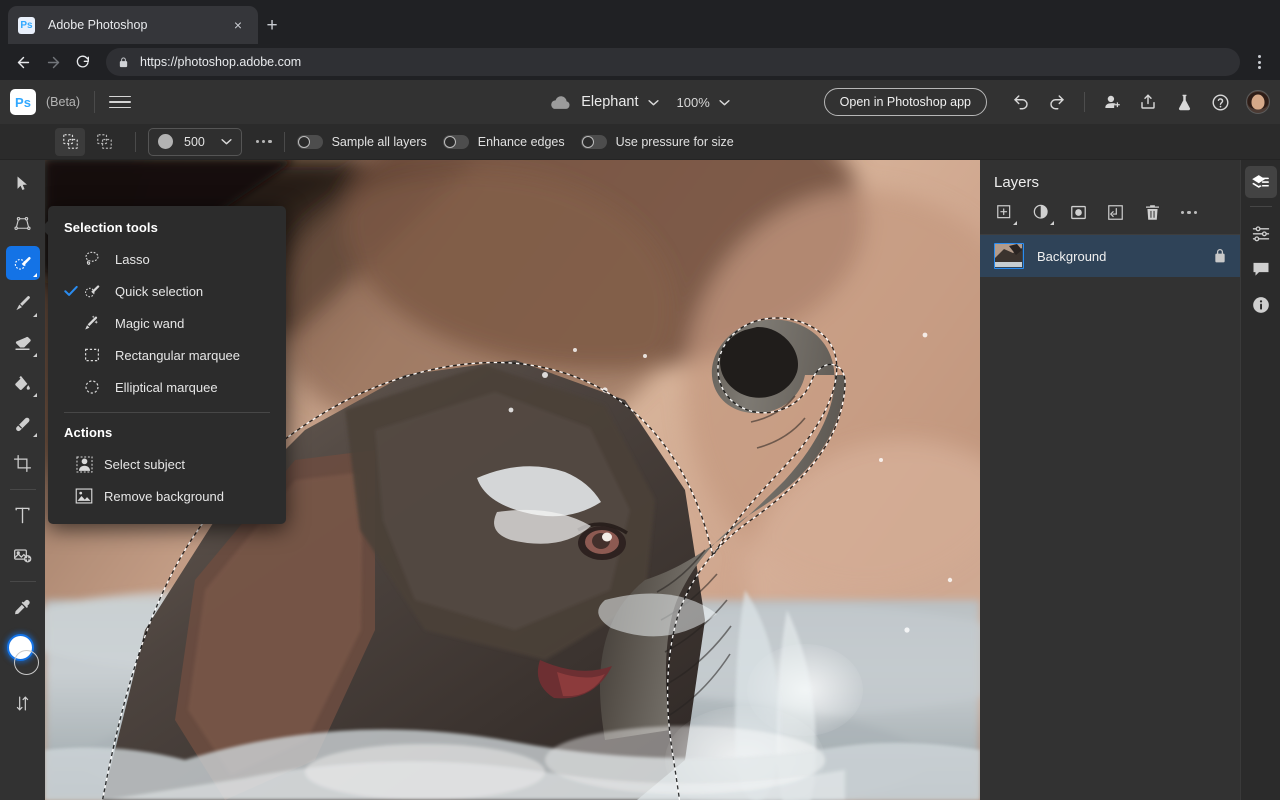 This screenshot has width=1280, height=800. Describe the element at coordinates (1258, 102) in the screenshot. I see `user-avatar` at that location.